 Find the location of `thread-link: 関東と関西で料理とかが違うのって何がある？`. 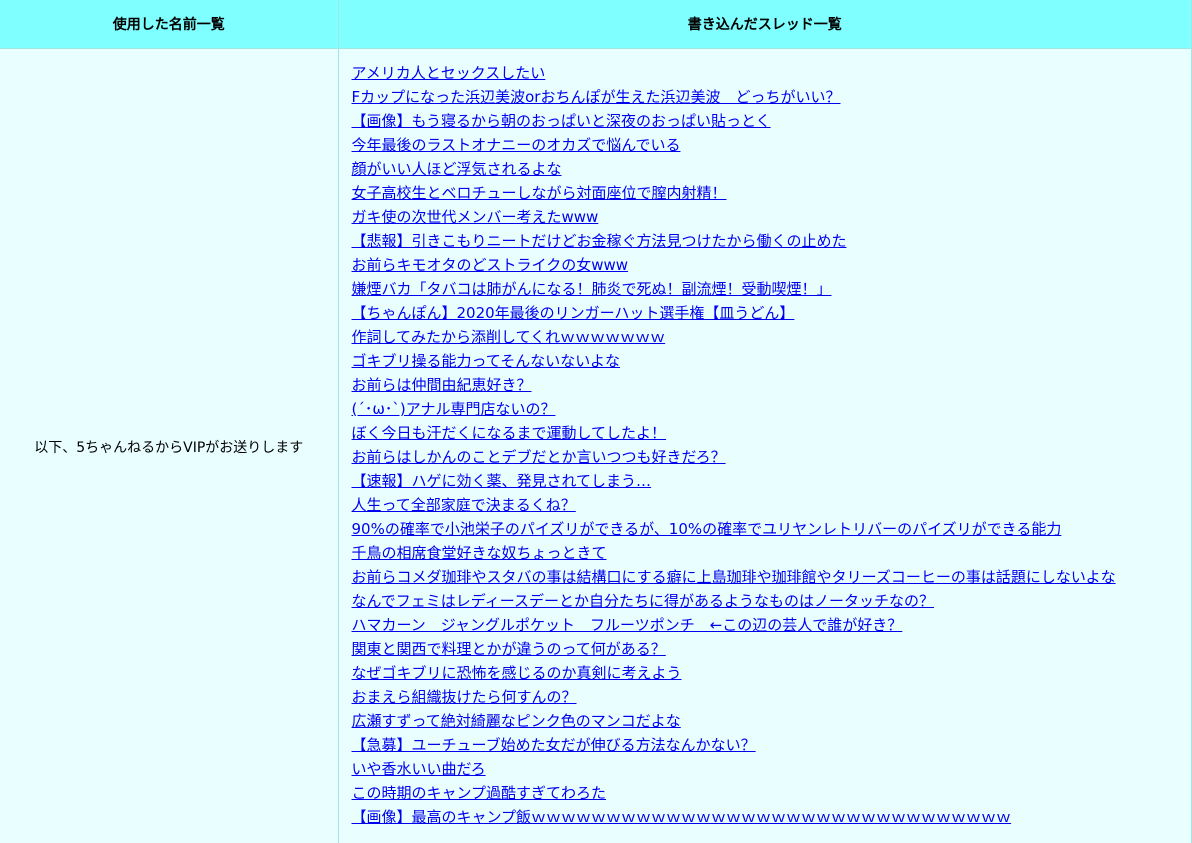

thread-link: 関東と関西で料理とかが違うのって何がある？ is located at coordinates (509, 649).